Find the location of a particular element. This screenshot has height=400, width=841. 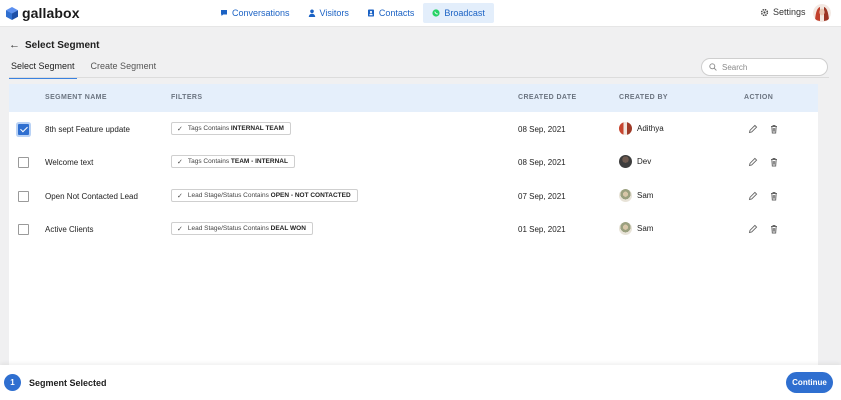

filter-chip: ✓ Tags Contains TEAM - INTERNAL is located at coordinates (233, 161).